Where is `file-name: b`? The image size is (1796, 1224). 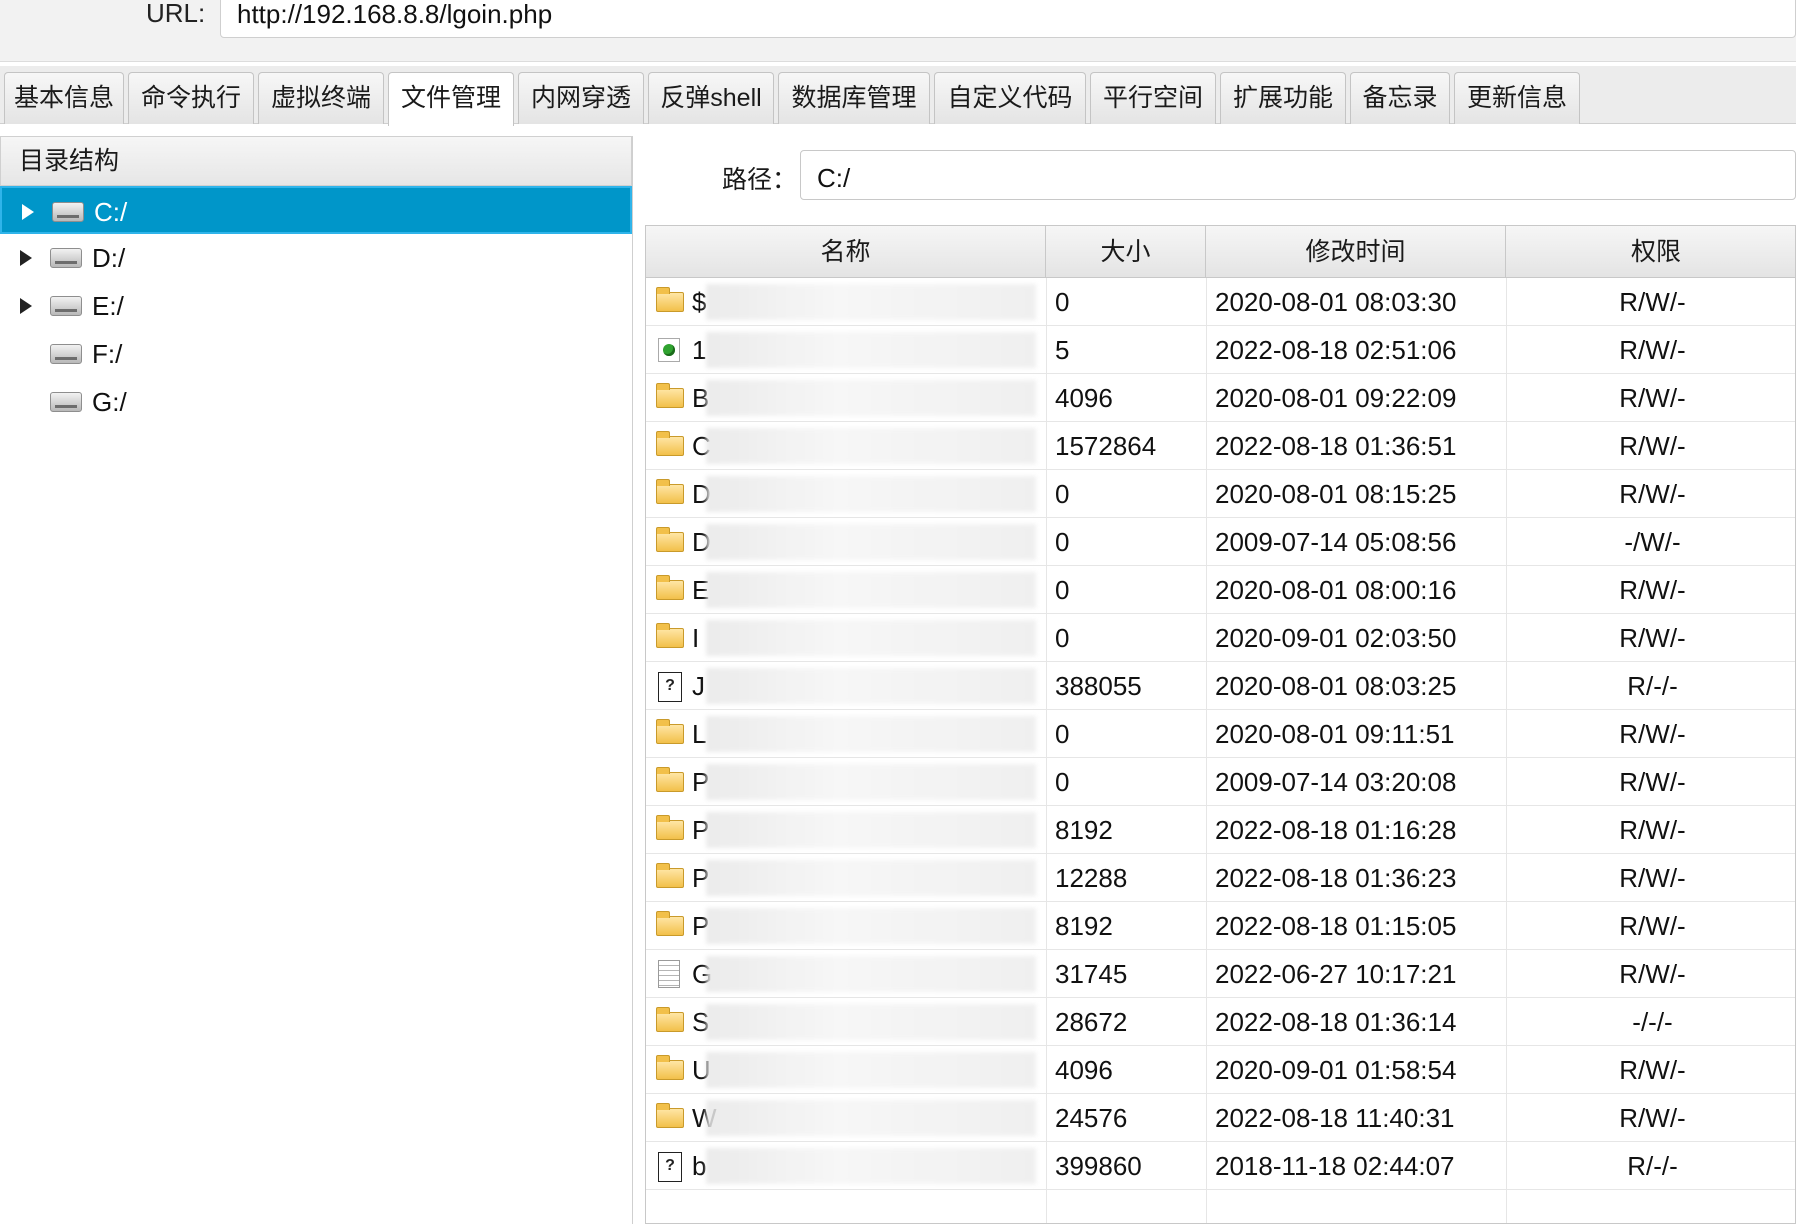 file-name: b is located at coordinates (699, 1166).